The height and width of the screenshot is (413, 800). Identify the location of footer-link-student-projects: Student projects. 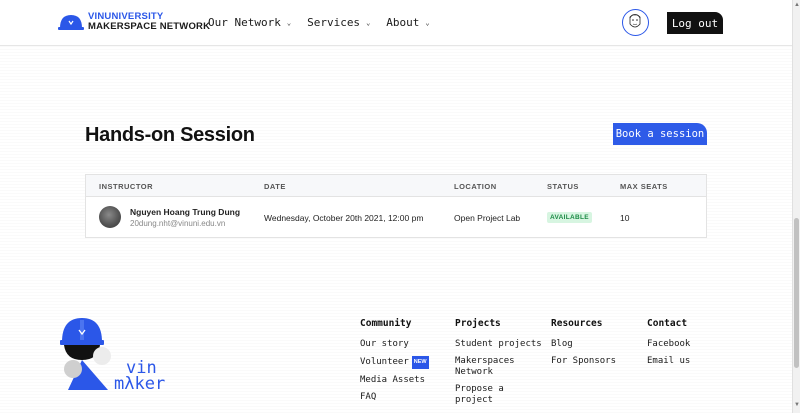
(500, 344).